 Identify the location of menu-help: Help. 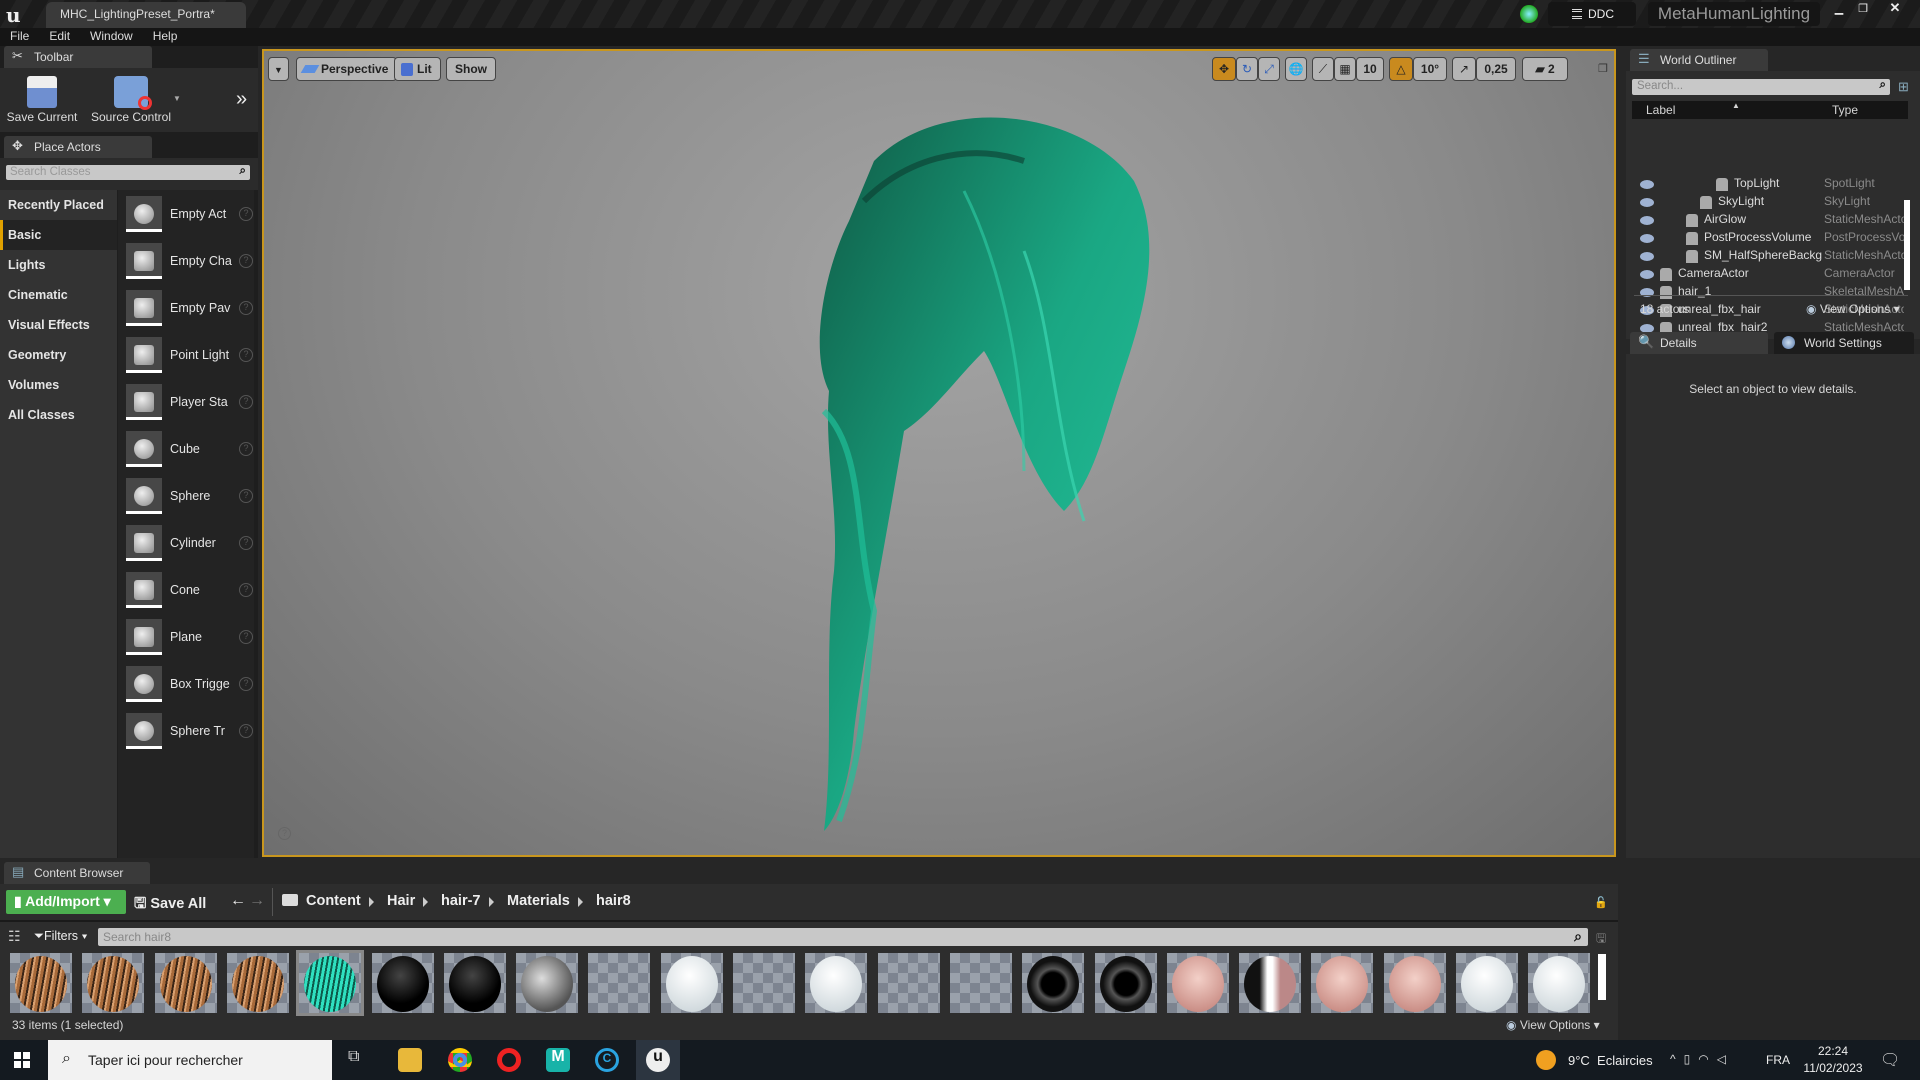
(165, 37).